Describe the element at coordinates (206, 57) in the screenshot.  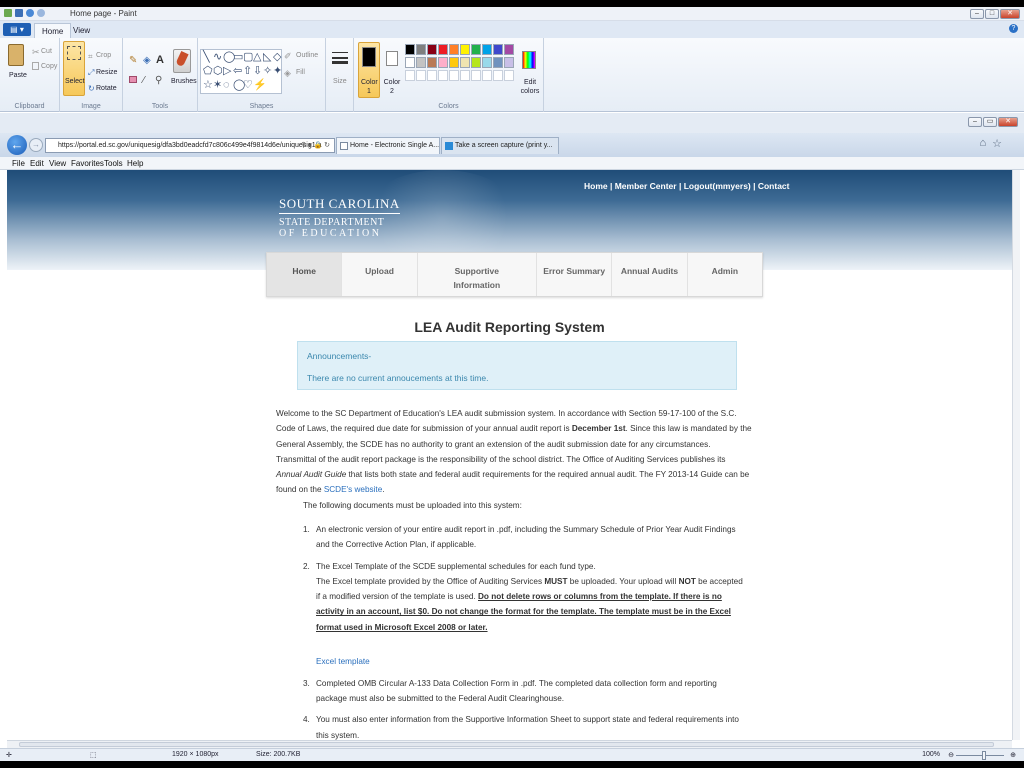
I see `shape-tool-icon: ╲` at that location.